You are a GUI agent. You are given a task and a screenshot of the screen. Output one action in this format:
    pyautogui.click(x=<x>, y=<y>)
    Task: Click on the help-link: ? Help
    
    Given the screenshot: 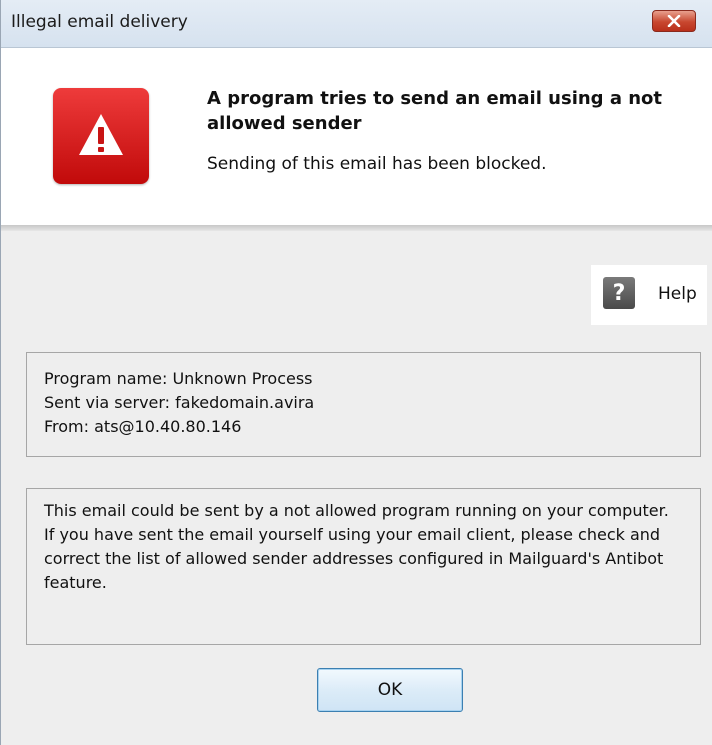 What is the action you would take?
    pyautogui.click(x=649, y=295)
    